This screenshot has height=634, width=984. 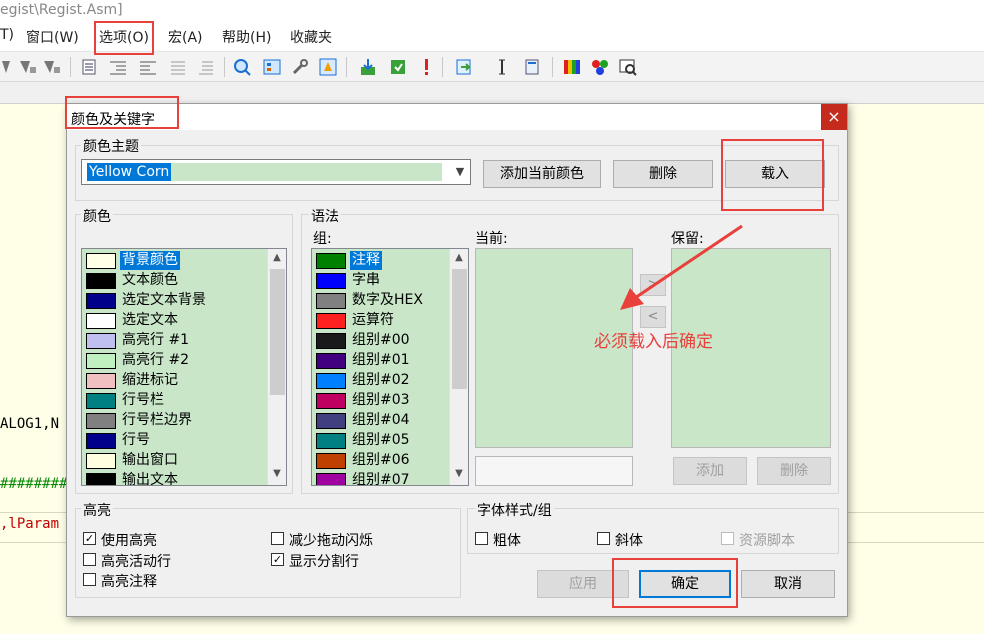 What do you see at coordinates (515, 539) in the screenshot?
I see `bold-checkbox: 粗体` at bounding box center [515, 539].